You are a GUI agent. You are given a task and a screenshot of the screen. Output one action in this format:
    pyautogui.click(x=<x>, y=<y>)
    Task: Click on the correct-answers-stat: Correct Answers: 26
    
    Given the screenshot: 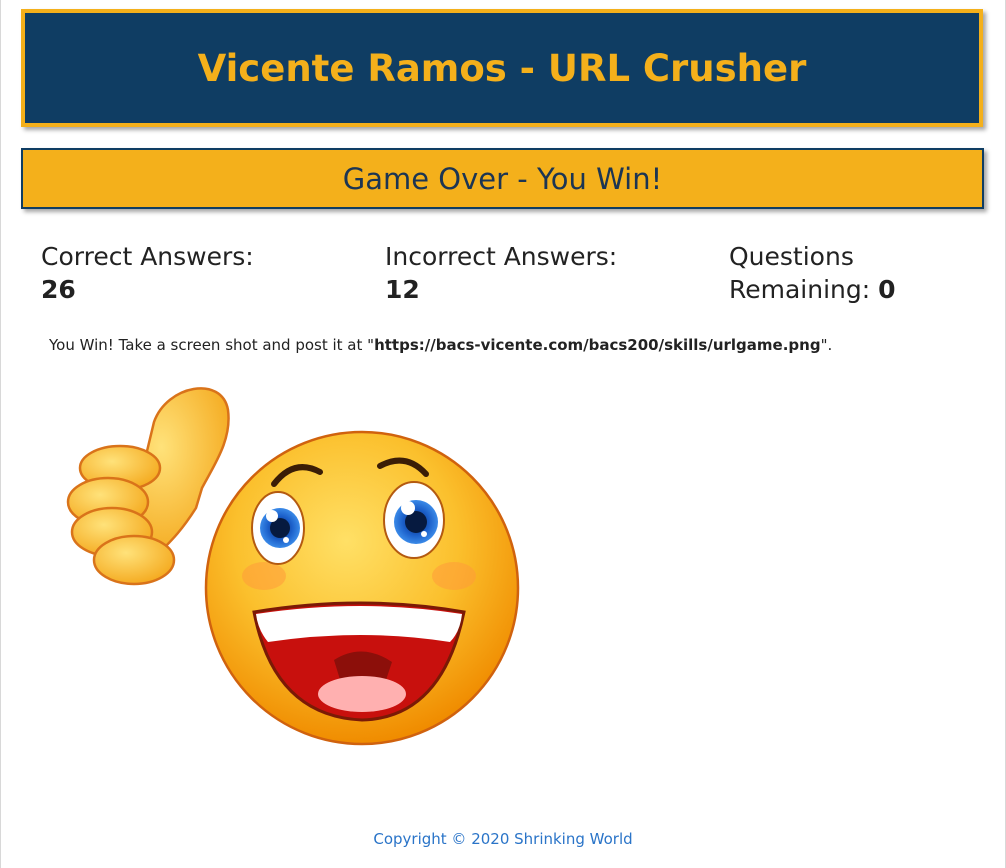 What is the action you would take?
    pyautogui.click(x=191, y=273)
    